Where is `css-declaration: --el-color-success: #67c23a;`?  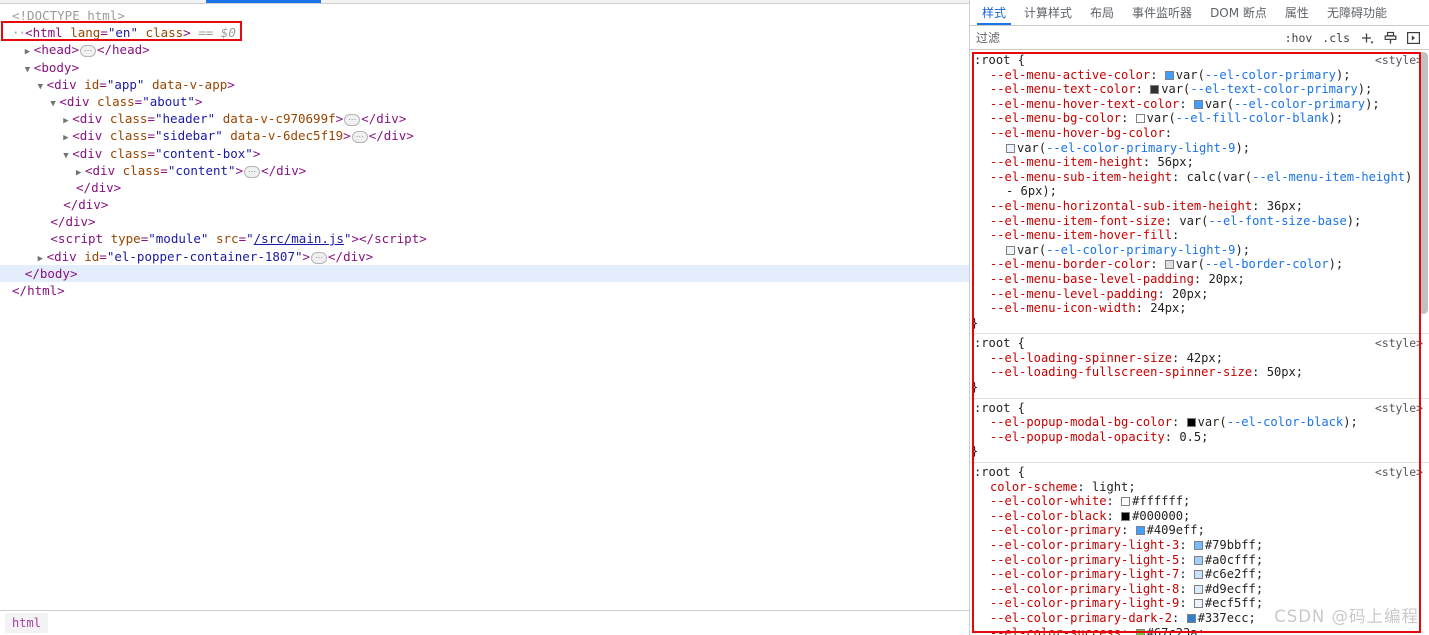
css-declaration: --el-color-success: #67c23a; is located at coordinates (1199, 630).